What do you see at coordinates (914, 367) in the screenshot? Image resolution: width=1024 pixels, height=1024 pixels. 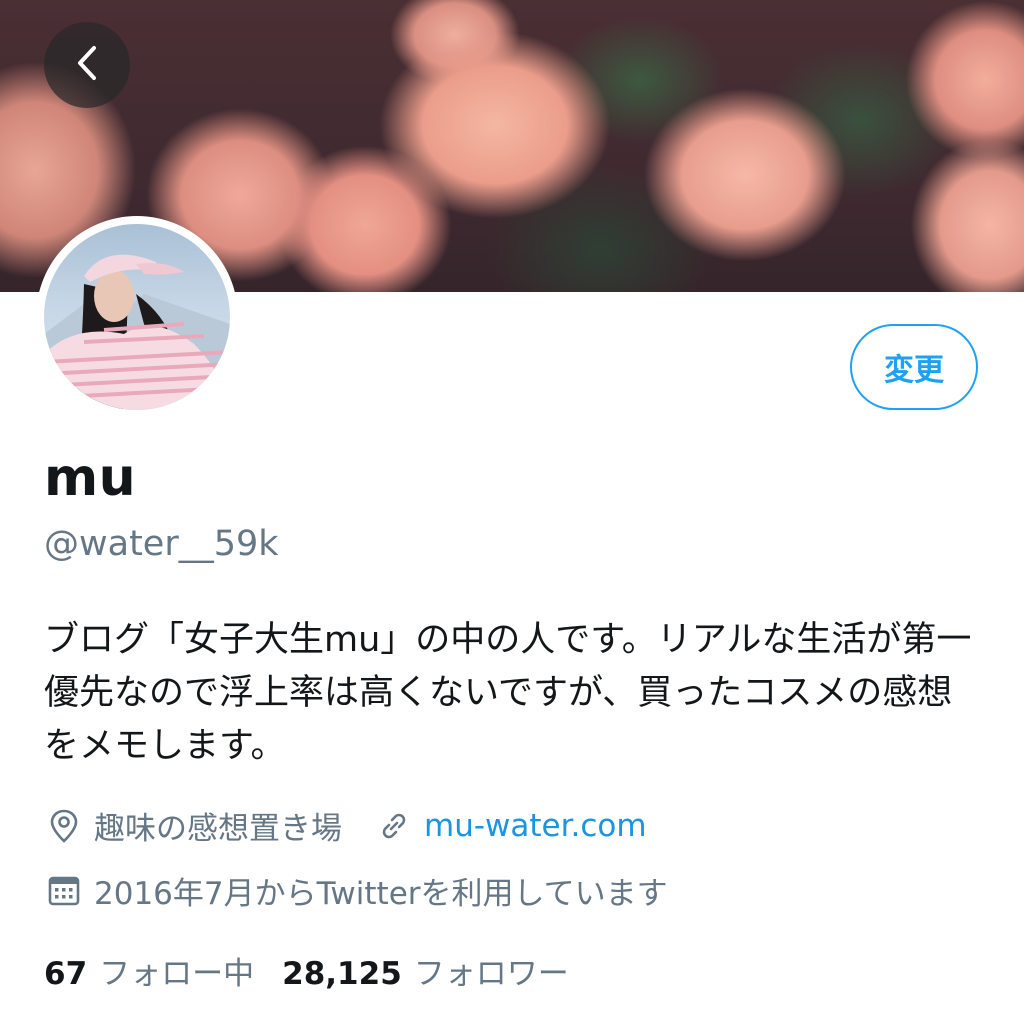 I see `edit-profile-button: 変更` at bounding box center [914, 367].